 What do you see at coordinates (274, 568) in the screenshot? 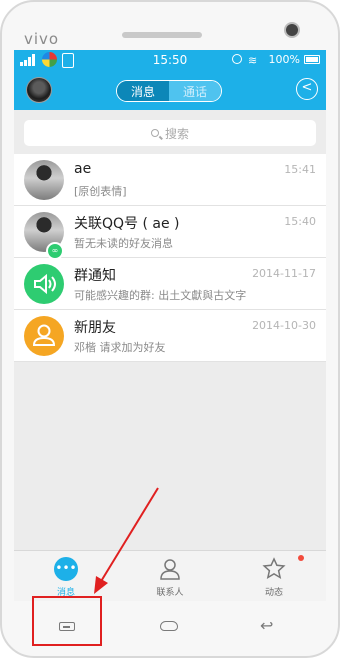
I see `star-icon` at bounding box center [274, 568].